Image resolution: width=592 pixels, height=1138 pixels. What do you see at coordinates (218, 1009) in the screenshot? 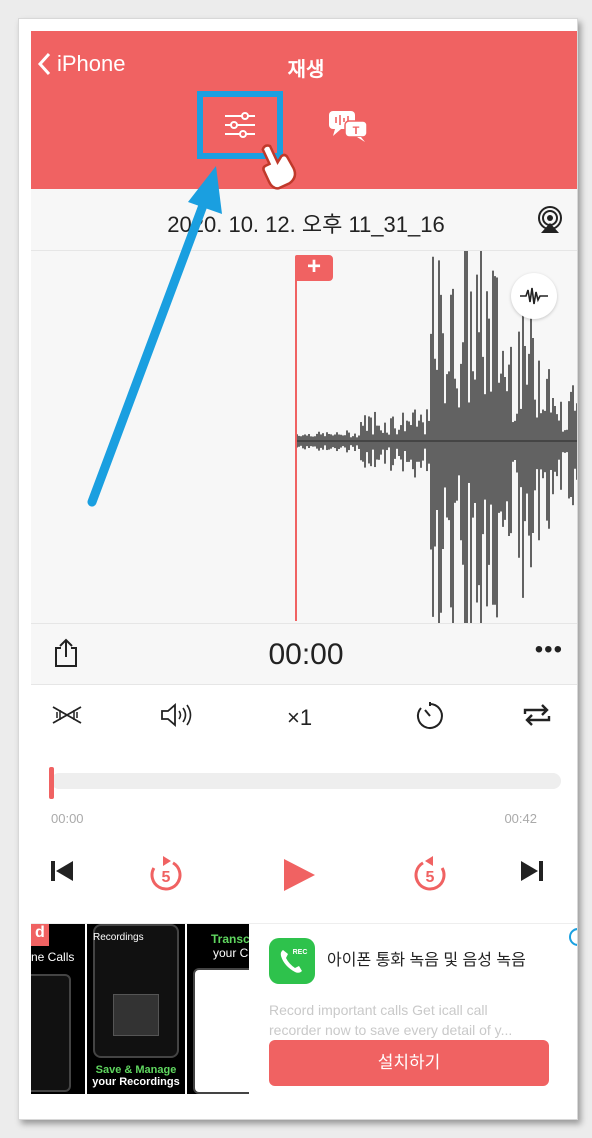
I see `ad-screenshot-3: Transcrib your Cal` at bounding box center [218, 1009].